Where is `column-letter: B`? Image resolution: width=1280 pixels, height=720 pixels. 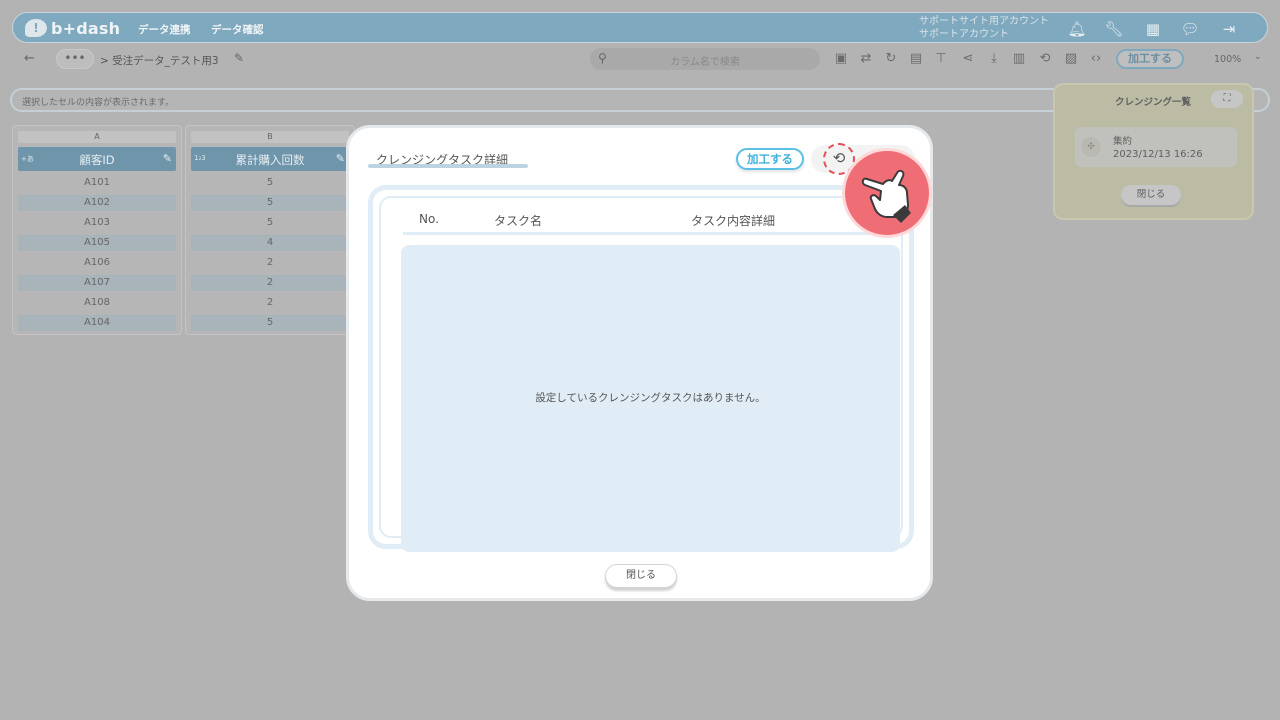
column-letter: B is located at coordinates (270, 137).